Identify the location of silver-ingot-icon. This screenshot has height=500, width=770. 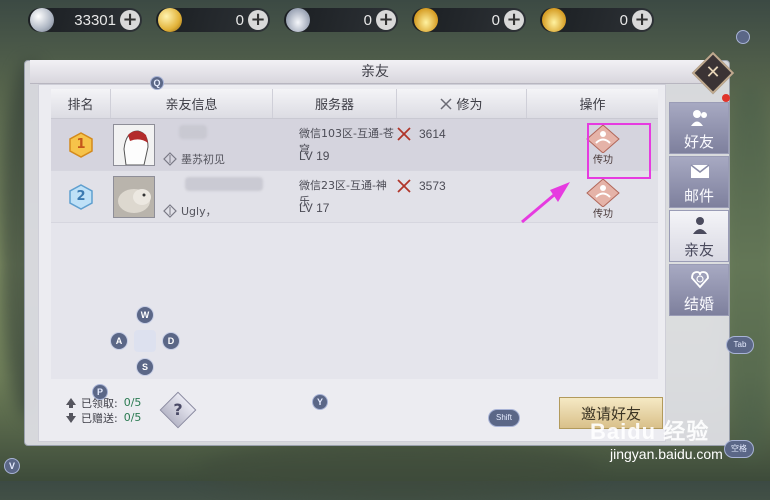
(298, 20).